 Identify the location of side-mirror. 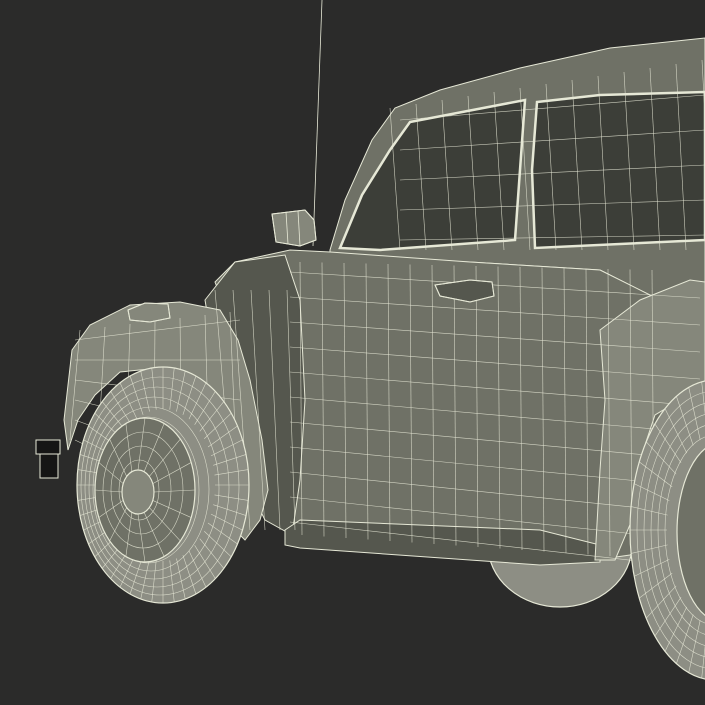
(294, 228).